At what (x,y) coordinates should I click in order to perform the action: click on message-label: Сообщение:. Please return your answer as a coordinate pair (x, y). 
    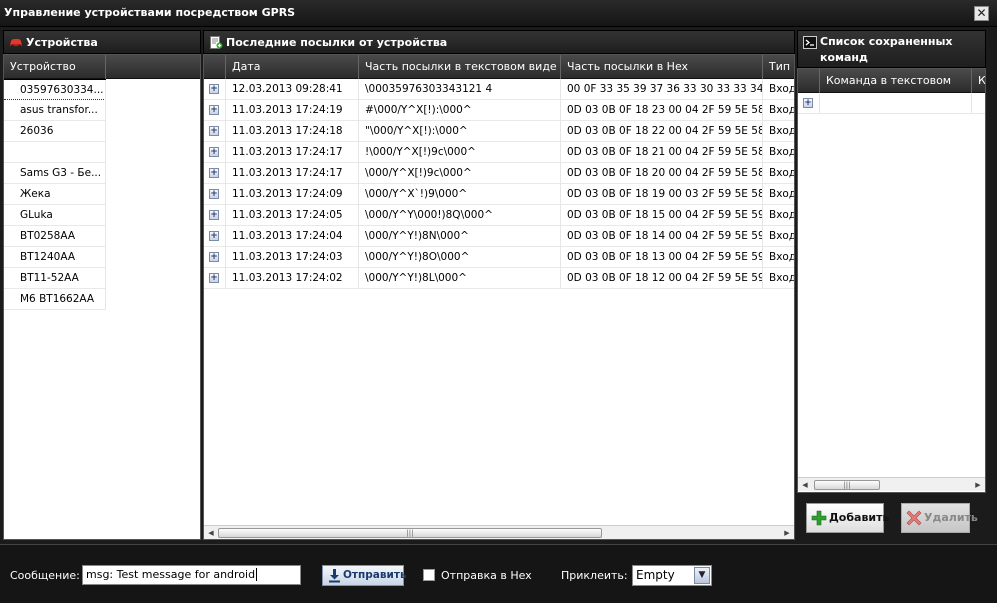
    Looking at the image, I should click on (45, 575).